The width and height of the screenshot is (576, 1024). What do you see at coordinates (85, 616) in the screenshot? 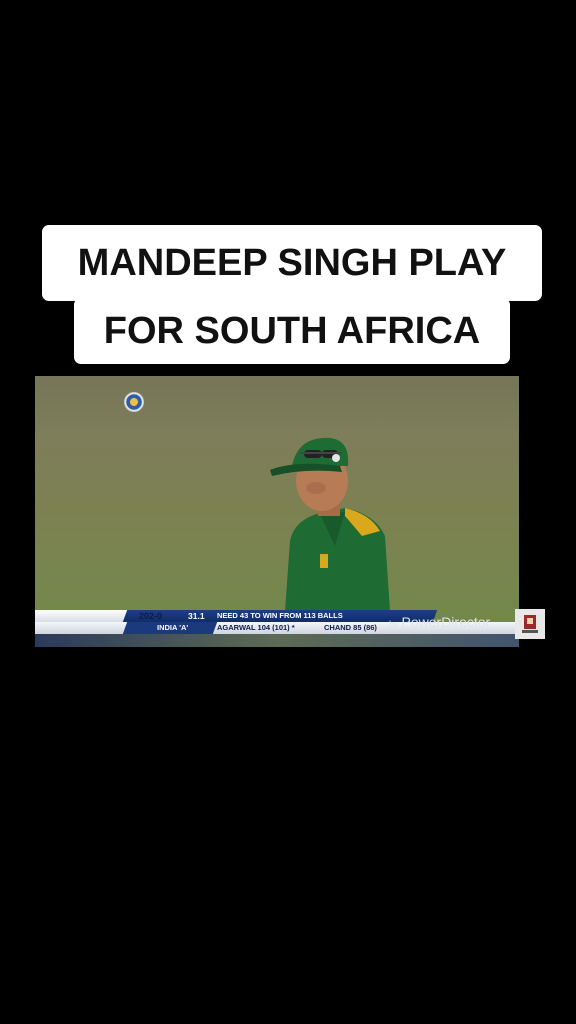
I see `scoreboard-top-left-band` at bounding box center [85, 616].